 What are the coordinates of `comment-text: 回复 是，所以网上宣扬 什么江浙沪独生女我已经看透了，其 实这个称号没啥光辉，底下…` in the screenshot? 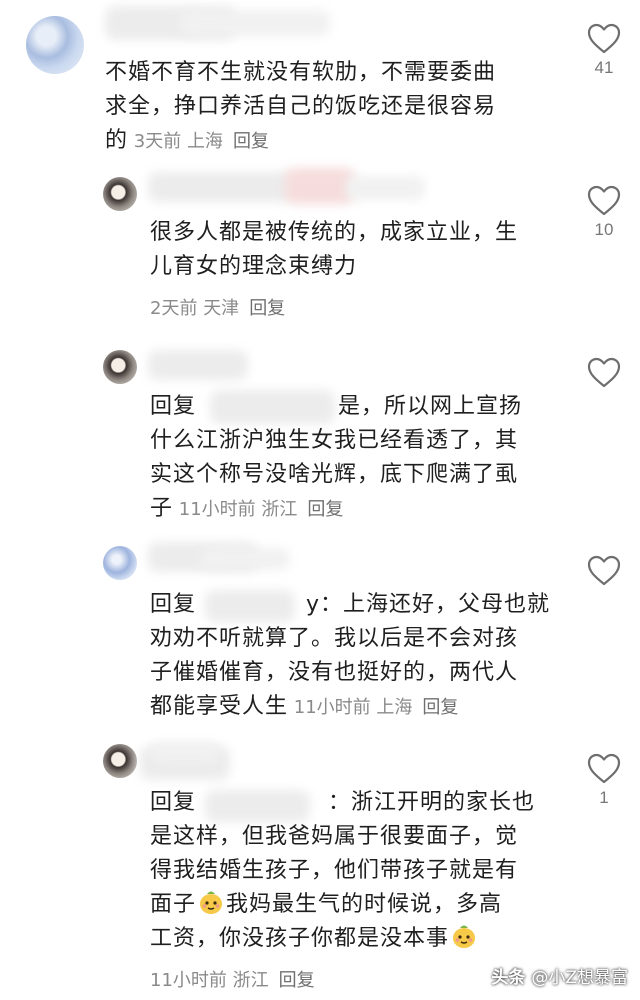 It's located at (336, 457).